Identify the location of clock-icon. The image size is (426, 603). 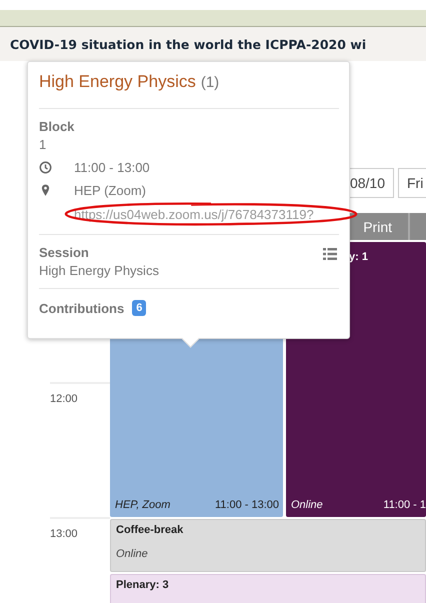
(45, 167).